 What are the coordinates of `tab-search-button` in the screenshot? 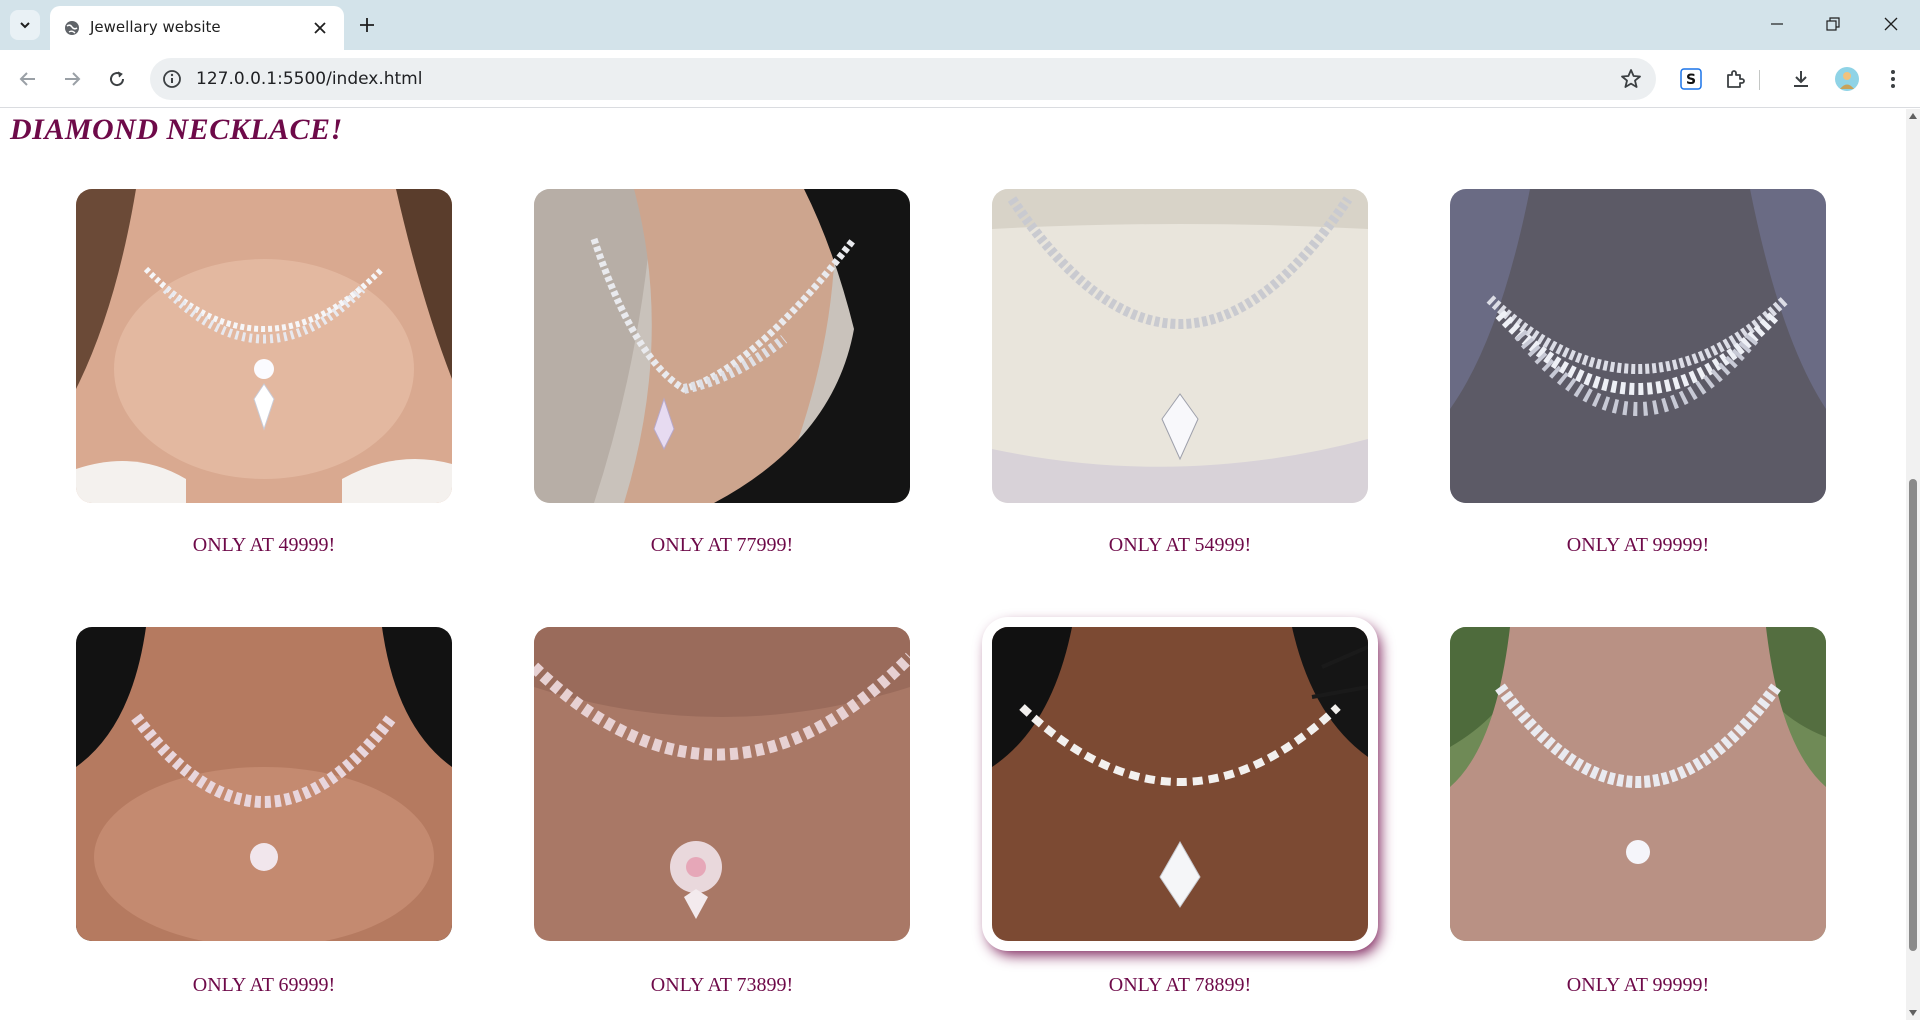 It's located at (25, 25).